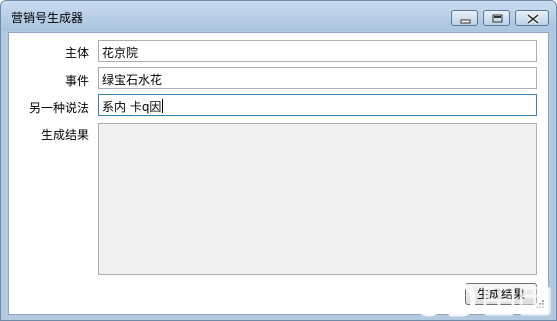  I want to click on result-label: 生成结果, so click(64, 135).